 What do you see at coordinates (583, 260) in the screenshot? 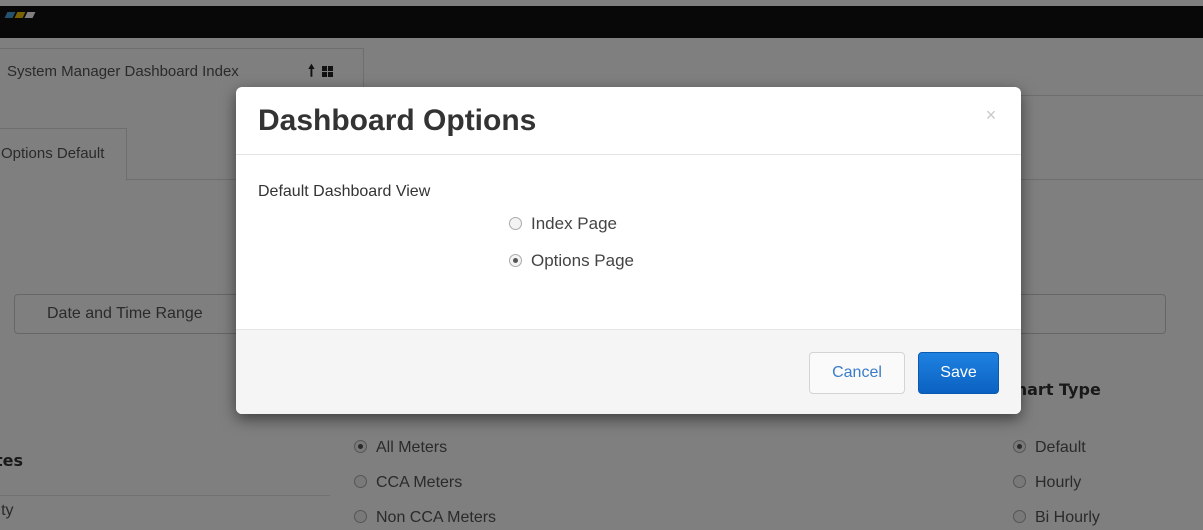
I see `radio-label: Options Page` at bounding box center [583, 260].